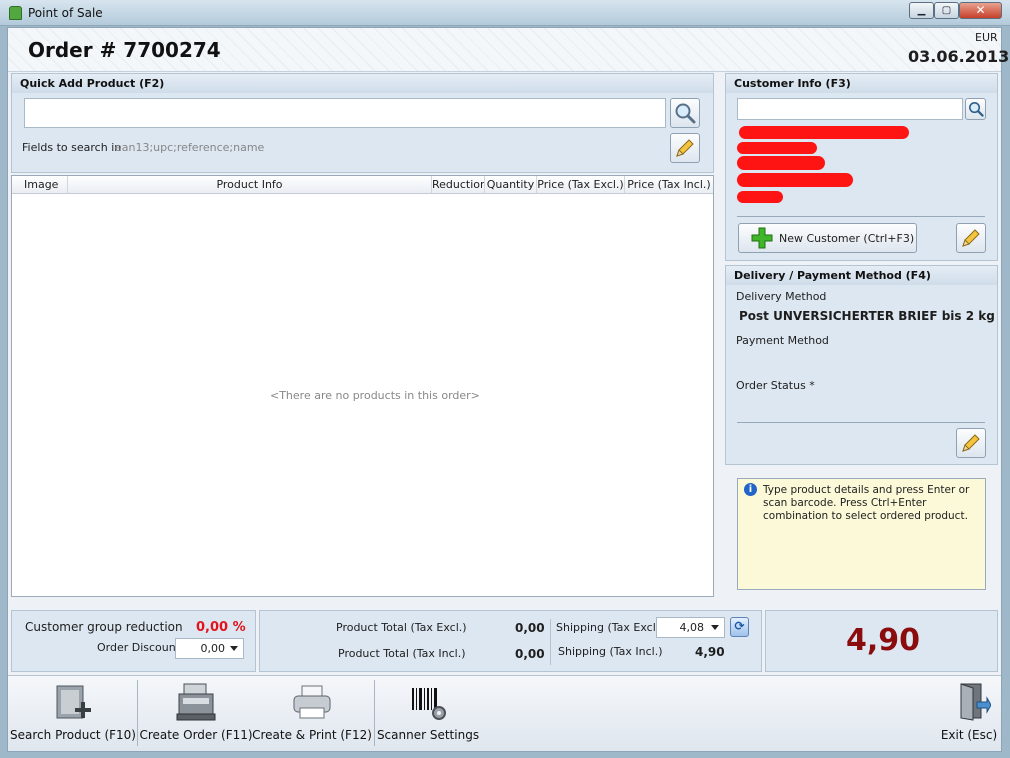  Describe the element at coordinates (458, 184) in the screenshot. I see `column-header-reduction: Reduction` at that location.